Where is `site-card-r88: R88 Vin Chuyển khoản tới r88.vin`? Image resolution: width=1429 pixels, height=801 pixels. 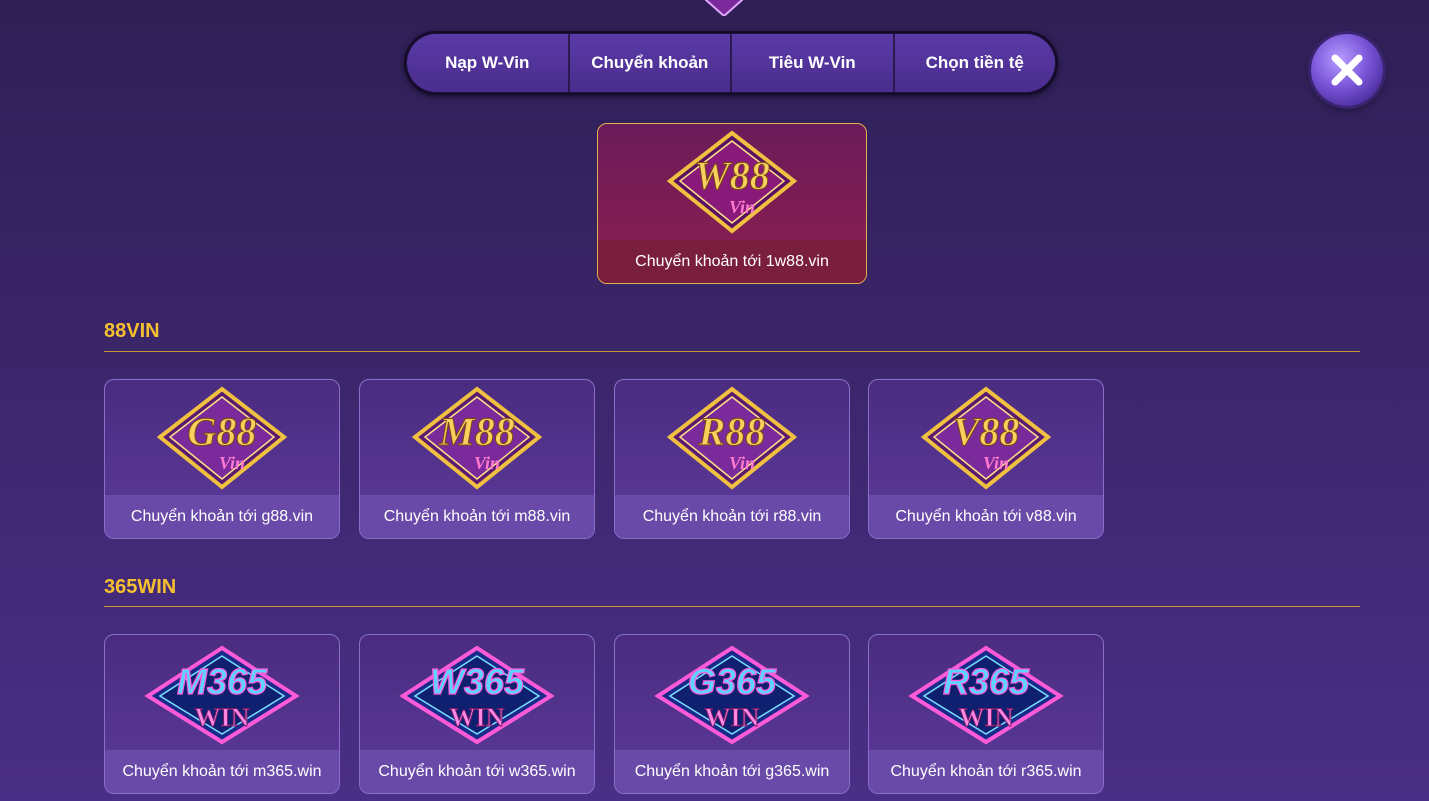
site-card-r88: R88 Vin Chuyển khoản tới r88.vin is located at coordinates (732, 459).